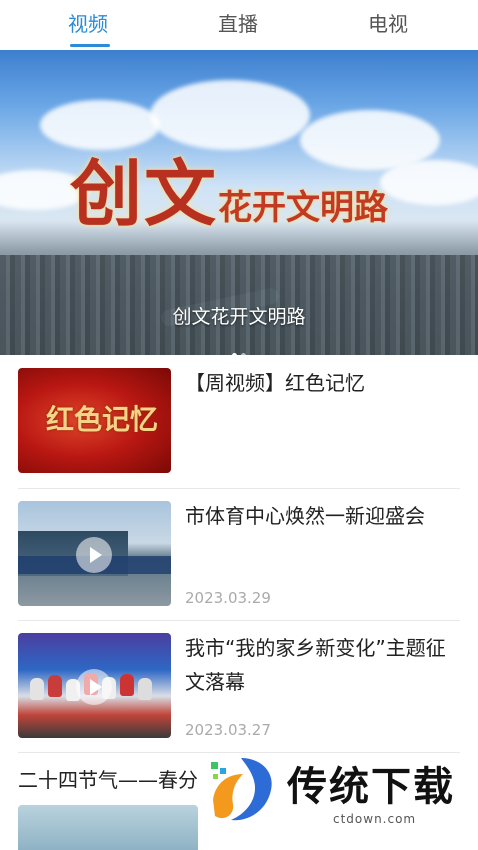  I want to click on active-tab-indicator, so click(90, 45).